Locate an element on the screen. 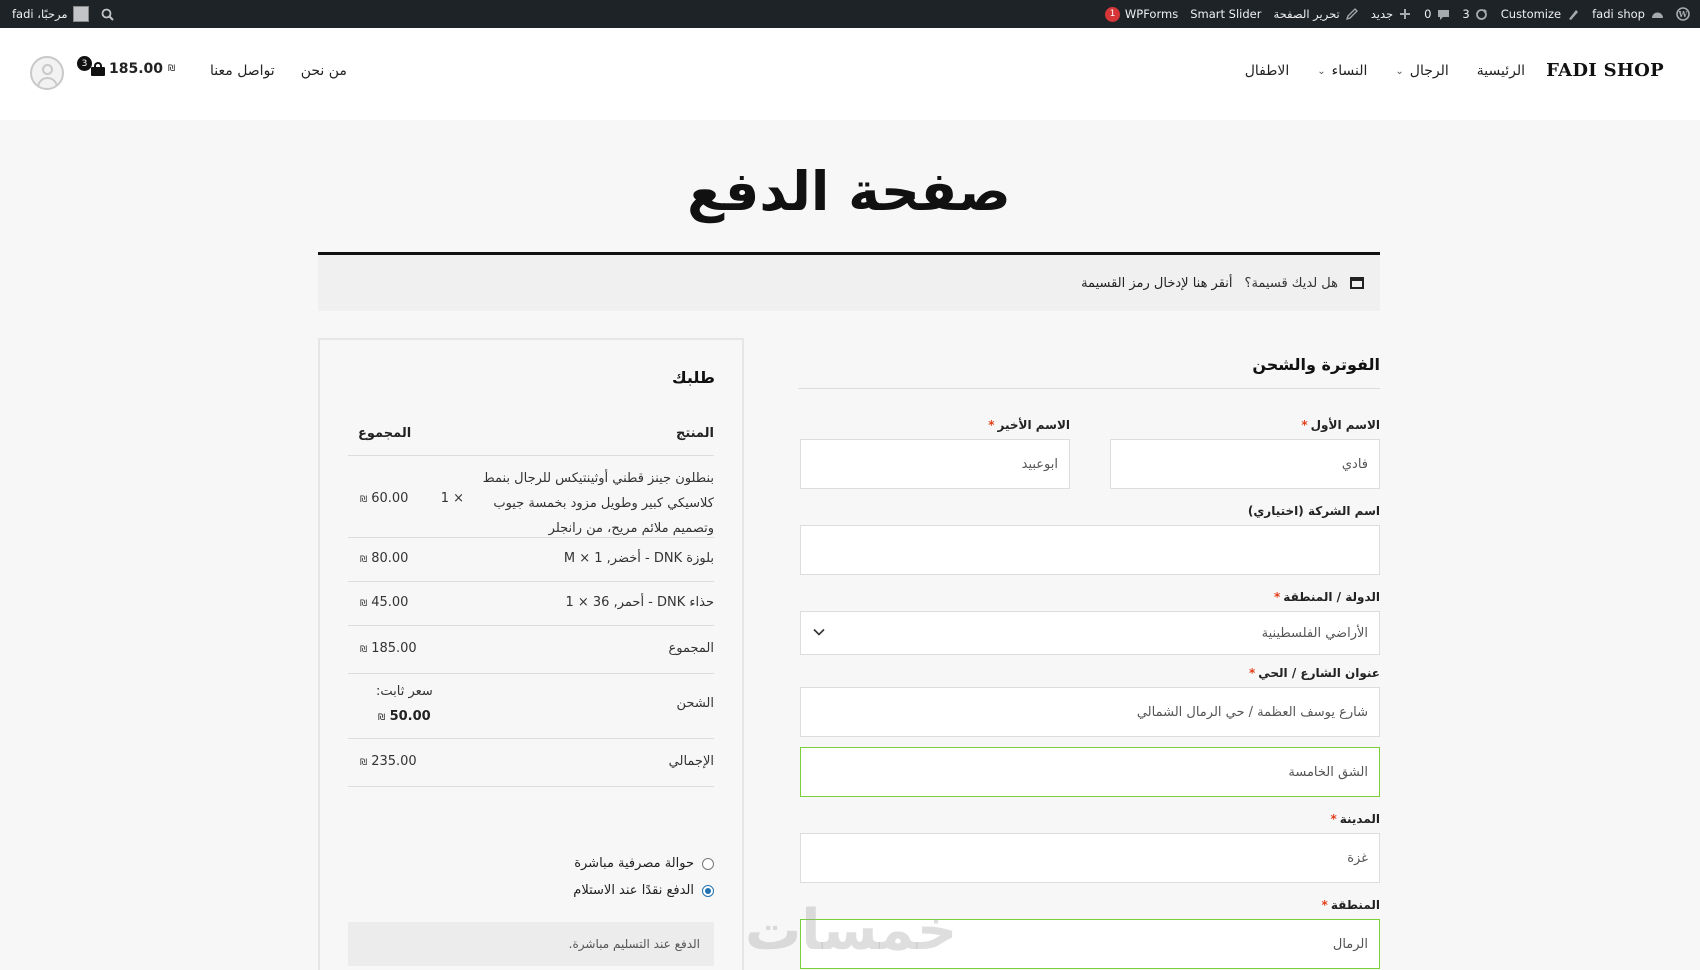 This screenshot has width=1700, height=970. smart-slider-label: Smart Slider is located at coordinates (1226, 14).